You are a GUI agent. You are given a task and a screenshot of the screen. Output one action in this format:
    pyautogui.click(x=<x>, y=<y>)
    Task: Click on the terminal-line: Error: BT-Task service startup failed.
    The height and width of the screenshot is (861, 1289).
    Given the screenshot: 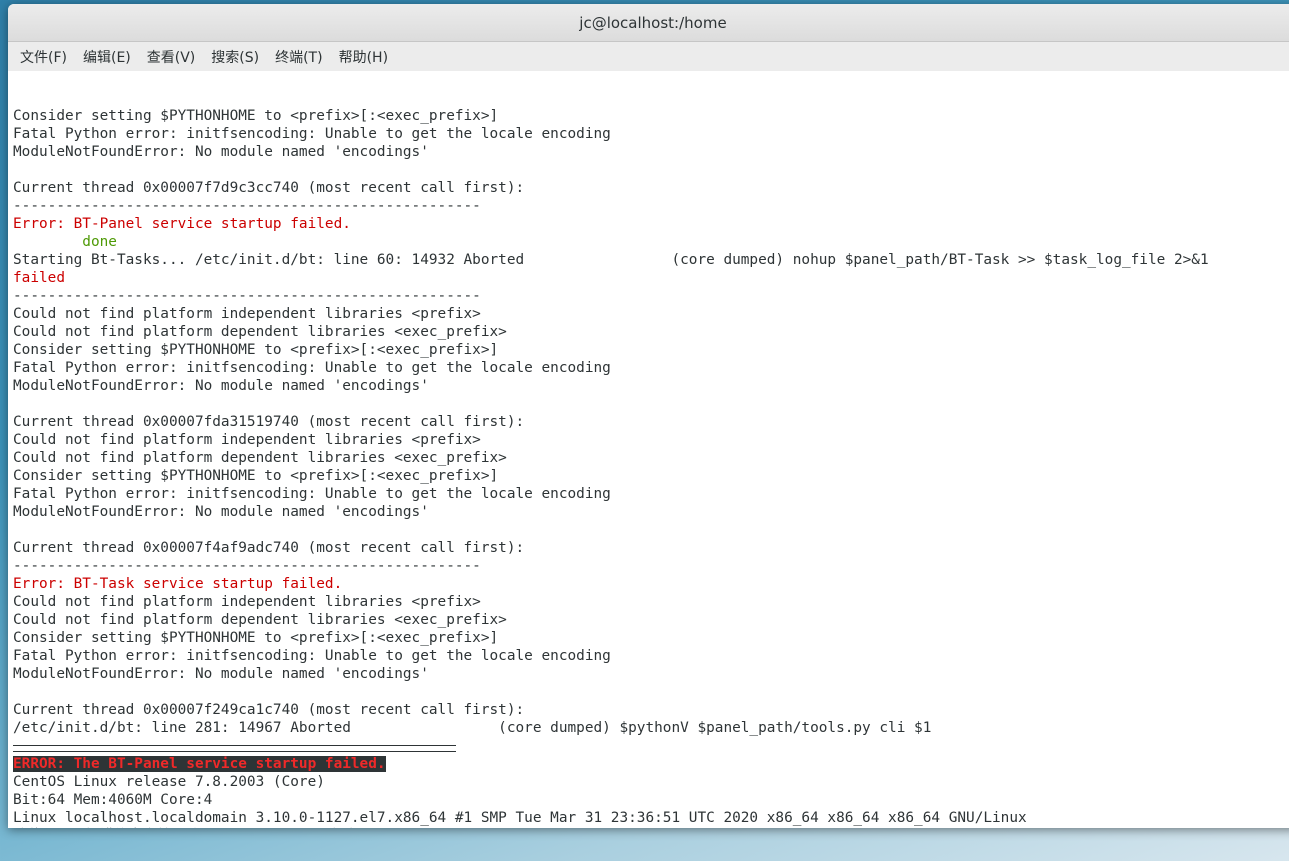 What is the action you would take?
    pyautogui.click(x=178, y=584)
    